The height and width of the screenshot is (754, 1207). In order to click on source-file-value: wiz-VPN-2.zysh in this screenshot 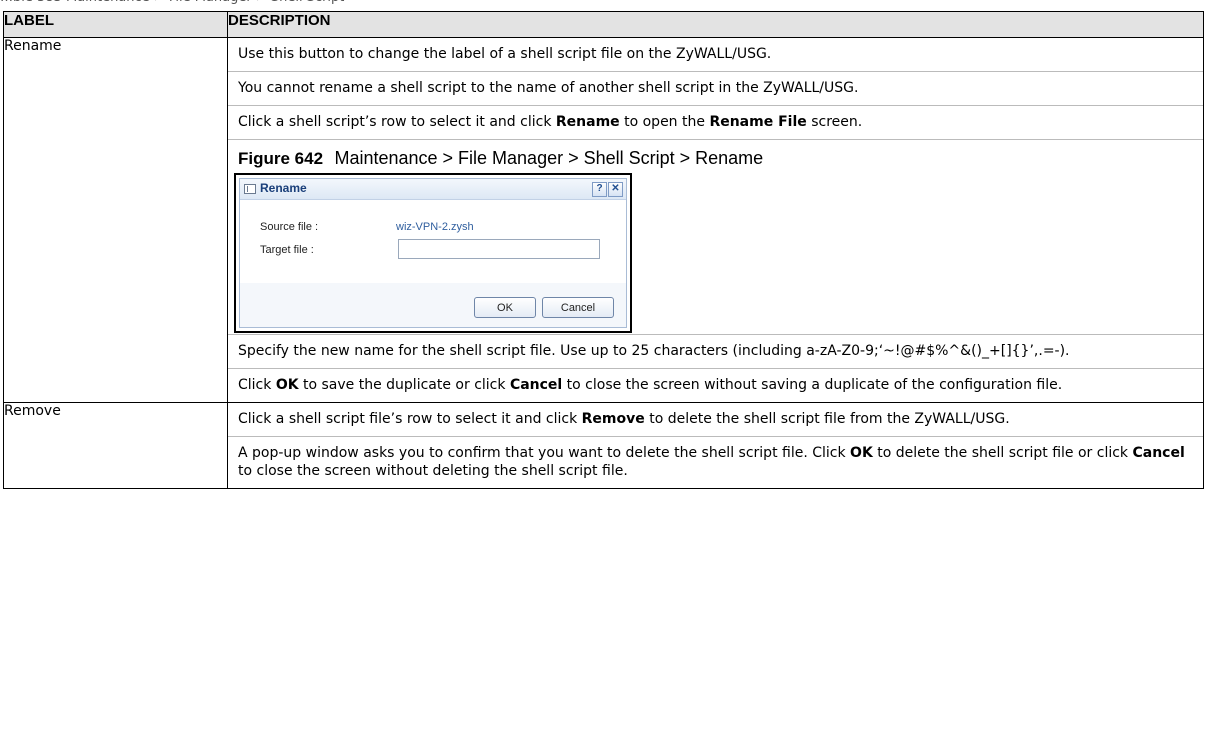, I will do `click(435, 227)`.